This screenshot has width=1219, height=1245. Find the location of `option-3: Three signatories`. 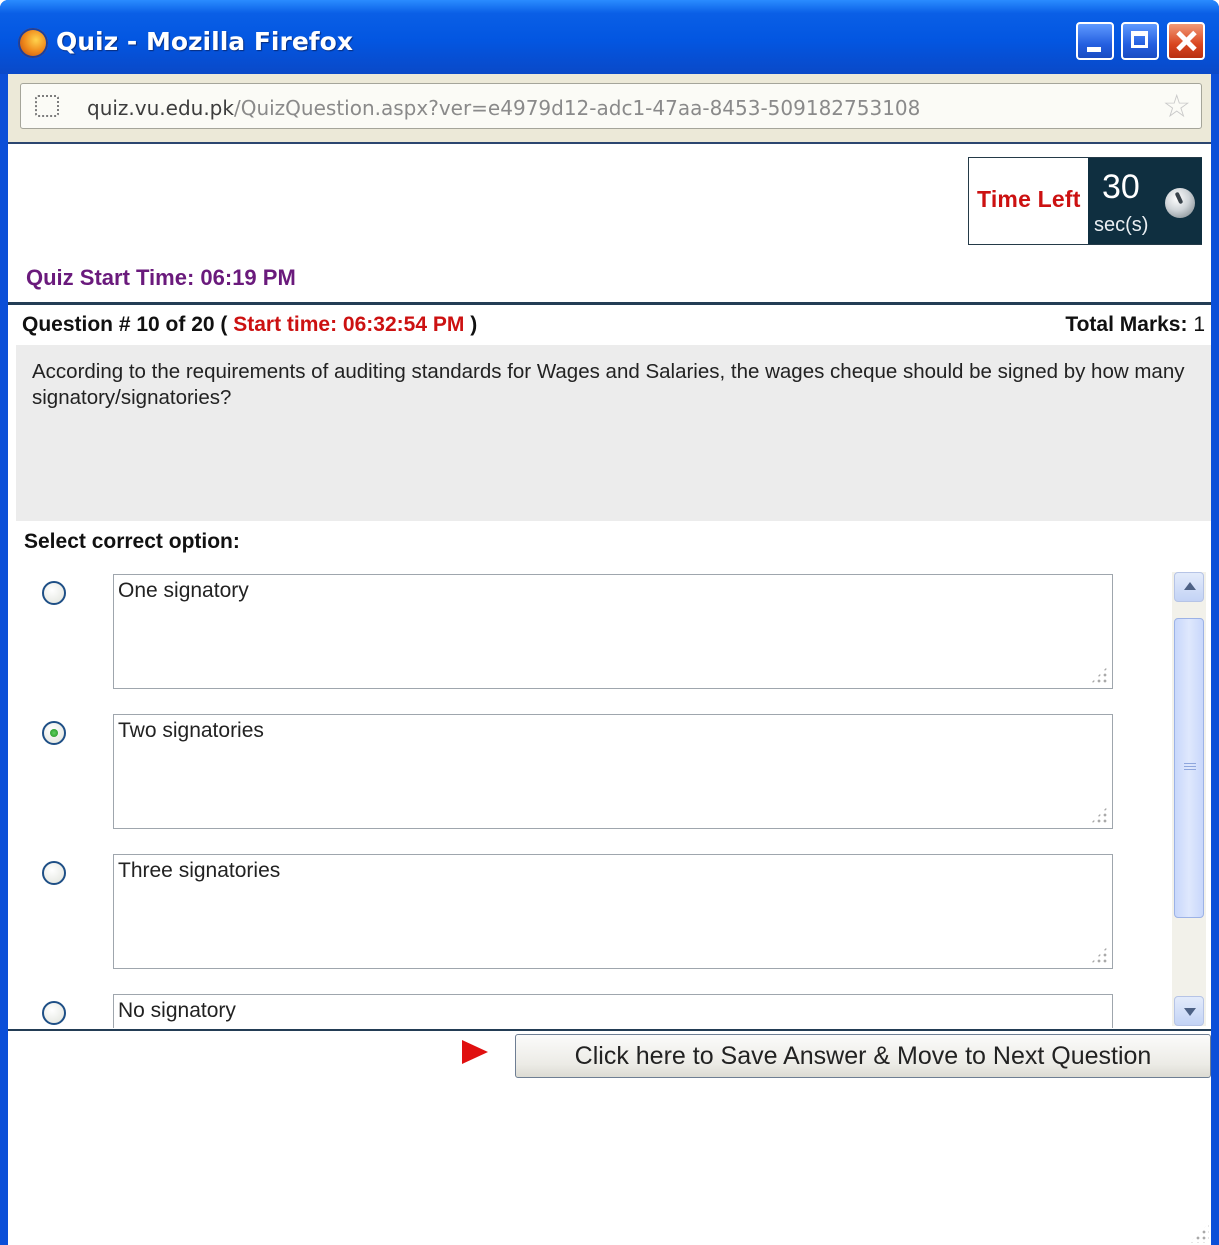

option-3: Three signatories is located at coordinates (588, 913).